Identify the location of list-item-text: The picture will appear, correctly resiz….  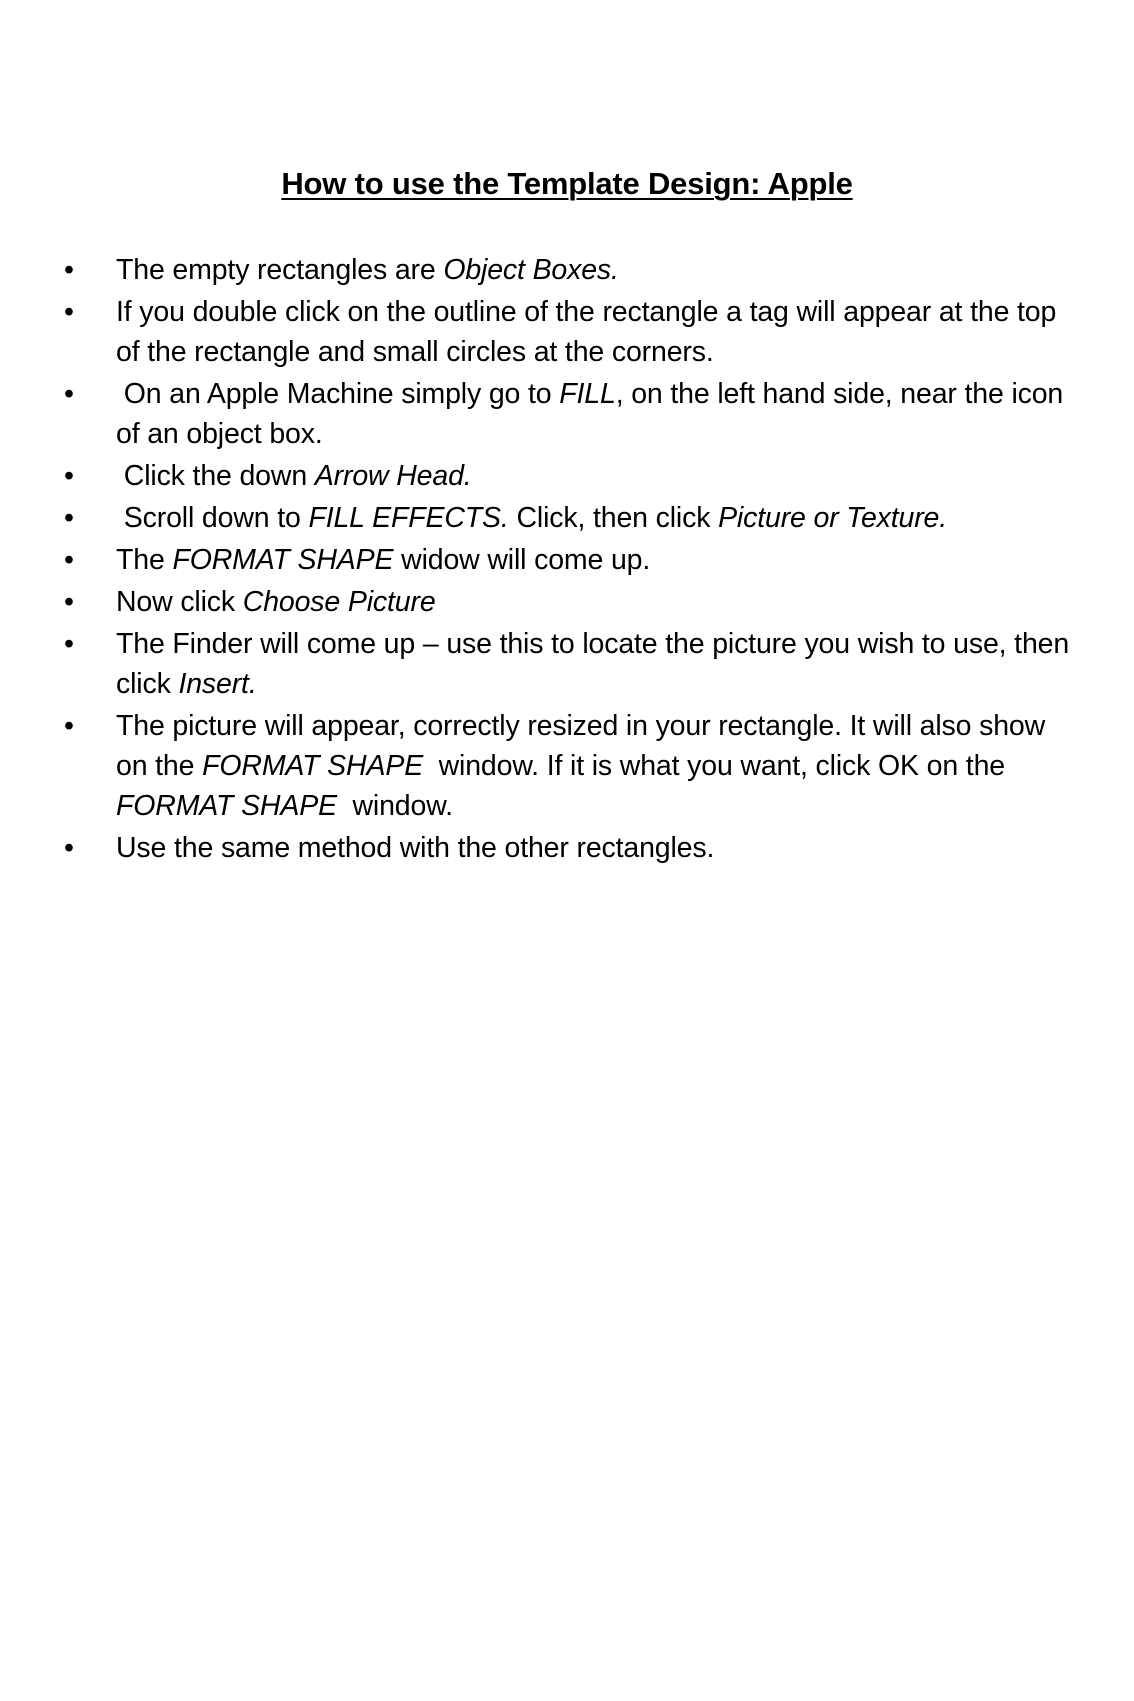
(595, 766).